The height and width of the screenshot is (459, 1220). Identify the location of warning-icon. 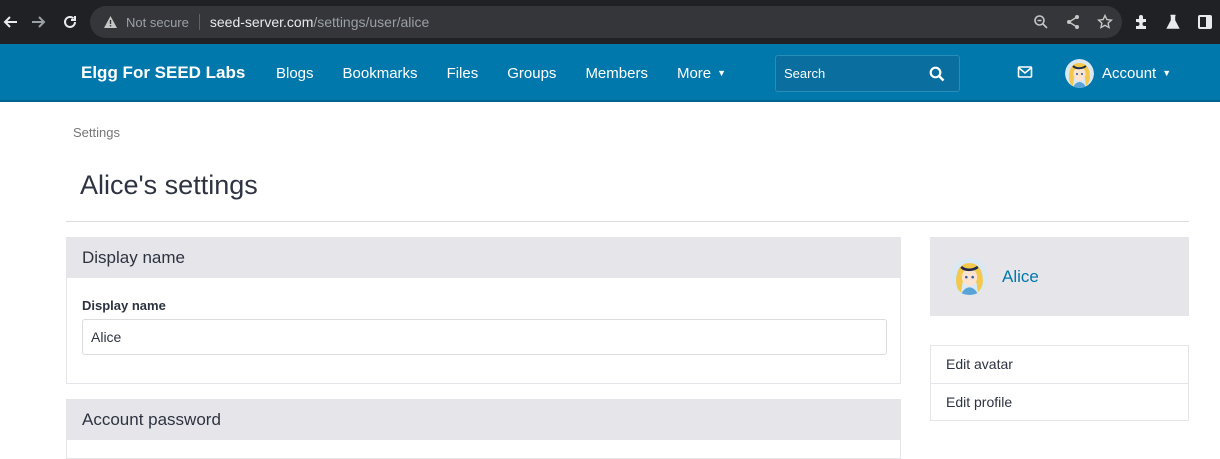
(110, 22).